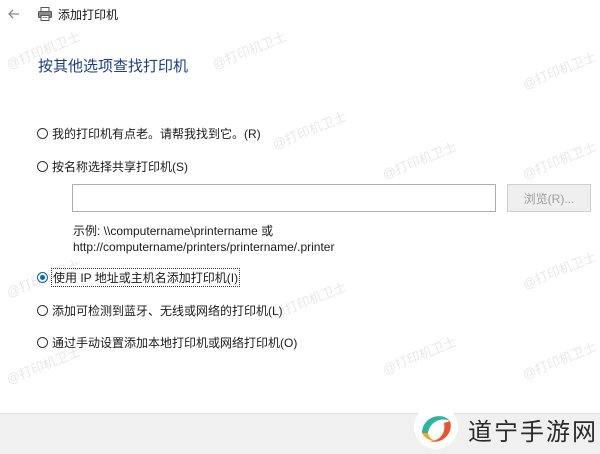 The width and height of the screenshot is (600, 454). I want to click on option-label: 按名称选择共享打印机(S), so click(120, 166).